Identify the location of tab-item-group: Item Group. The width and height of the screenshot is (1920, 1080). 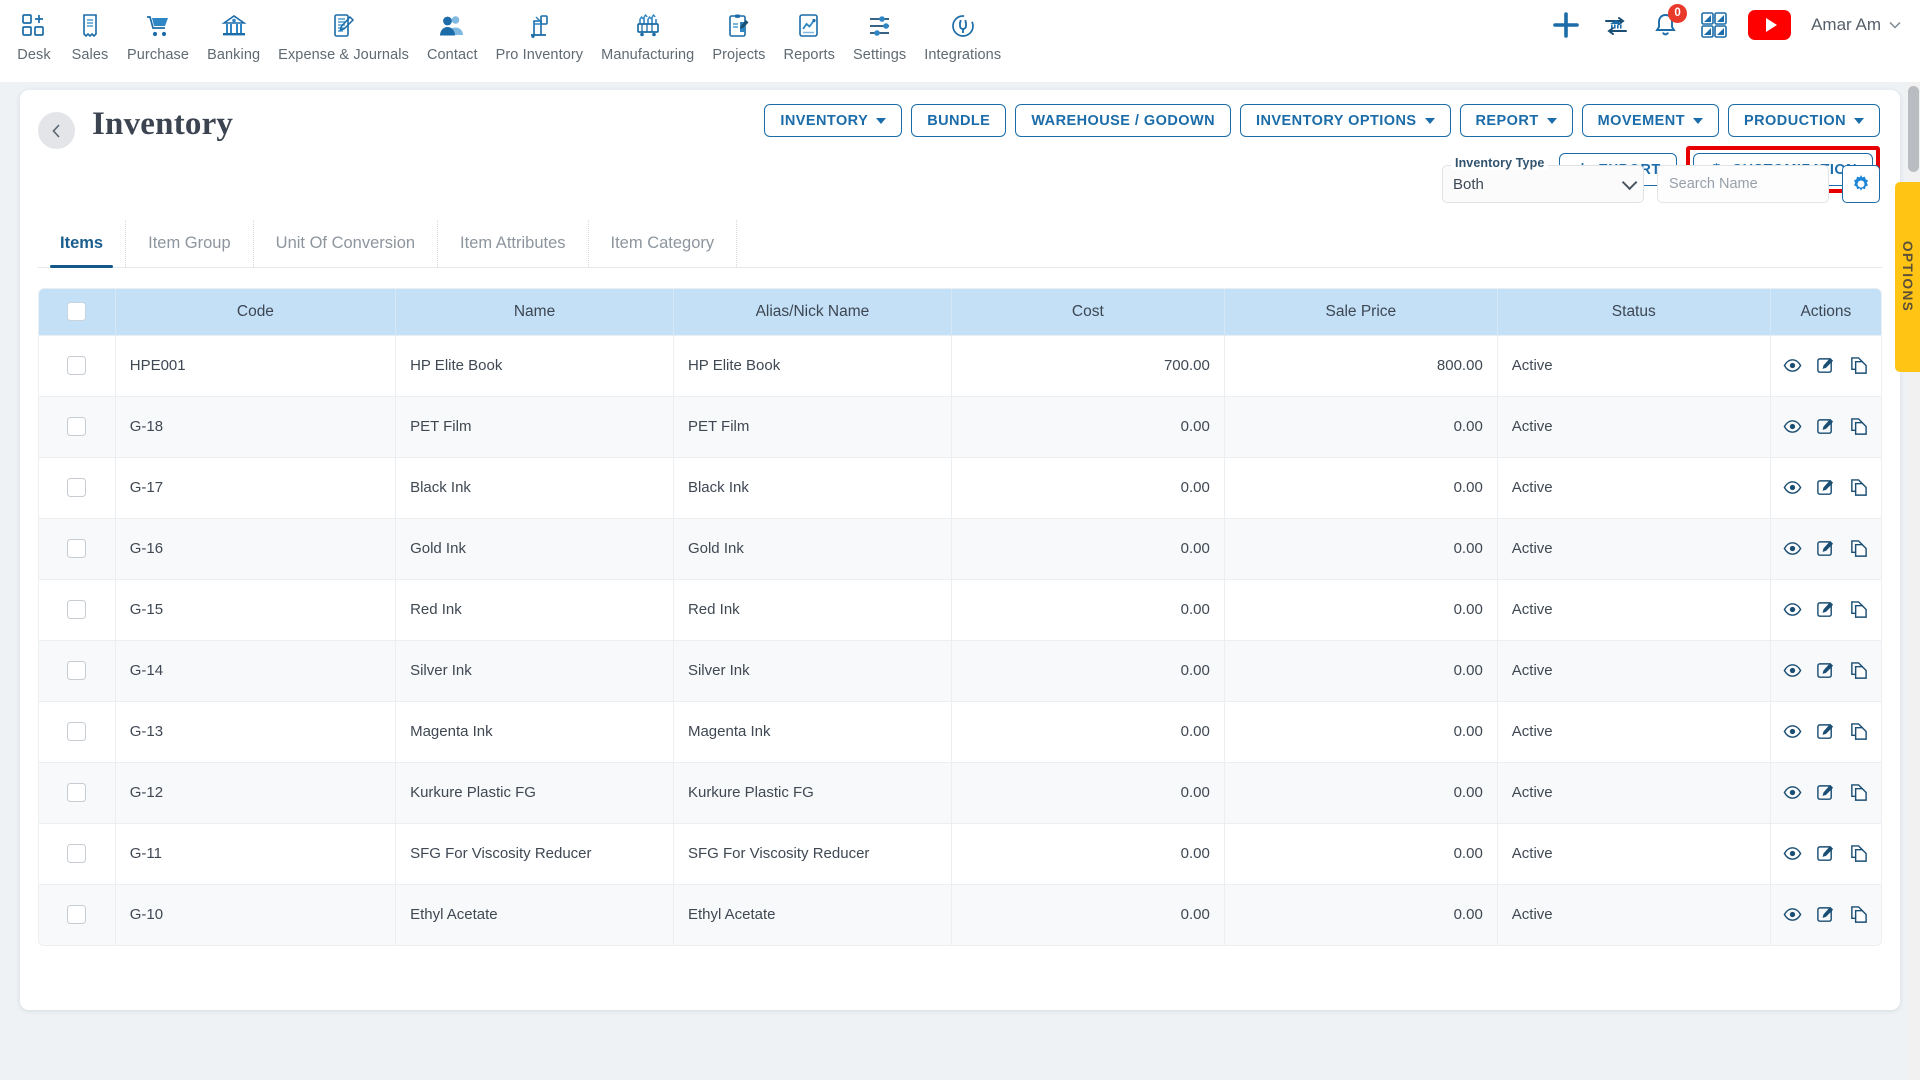
(190, 243).